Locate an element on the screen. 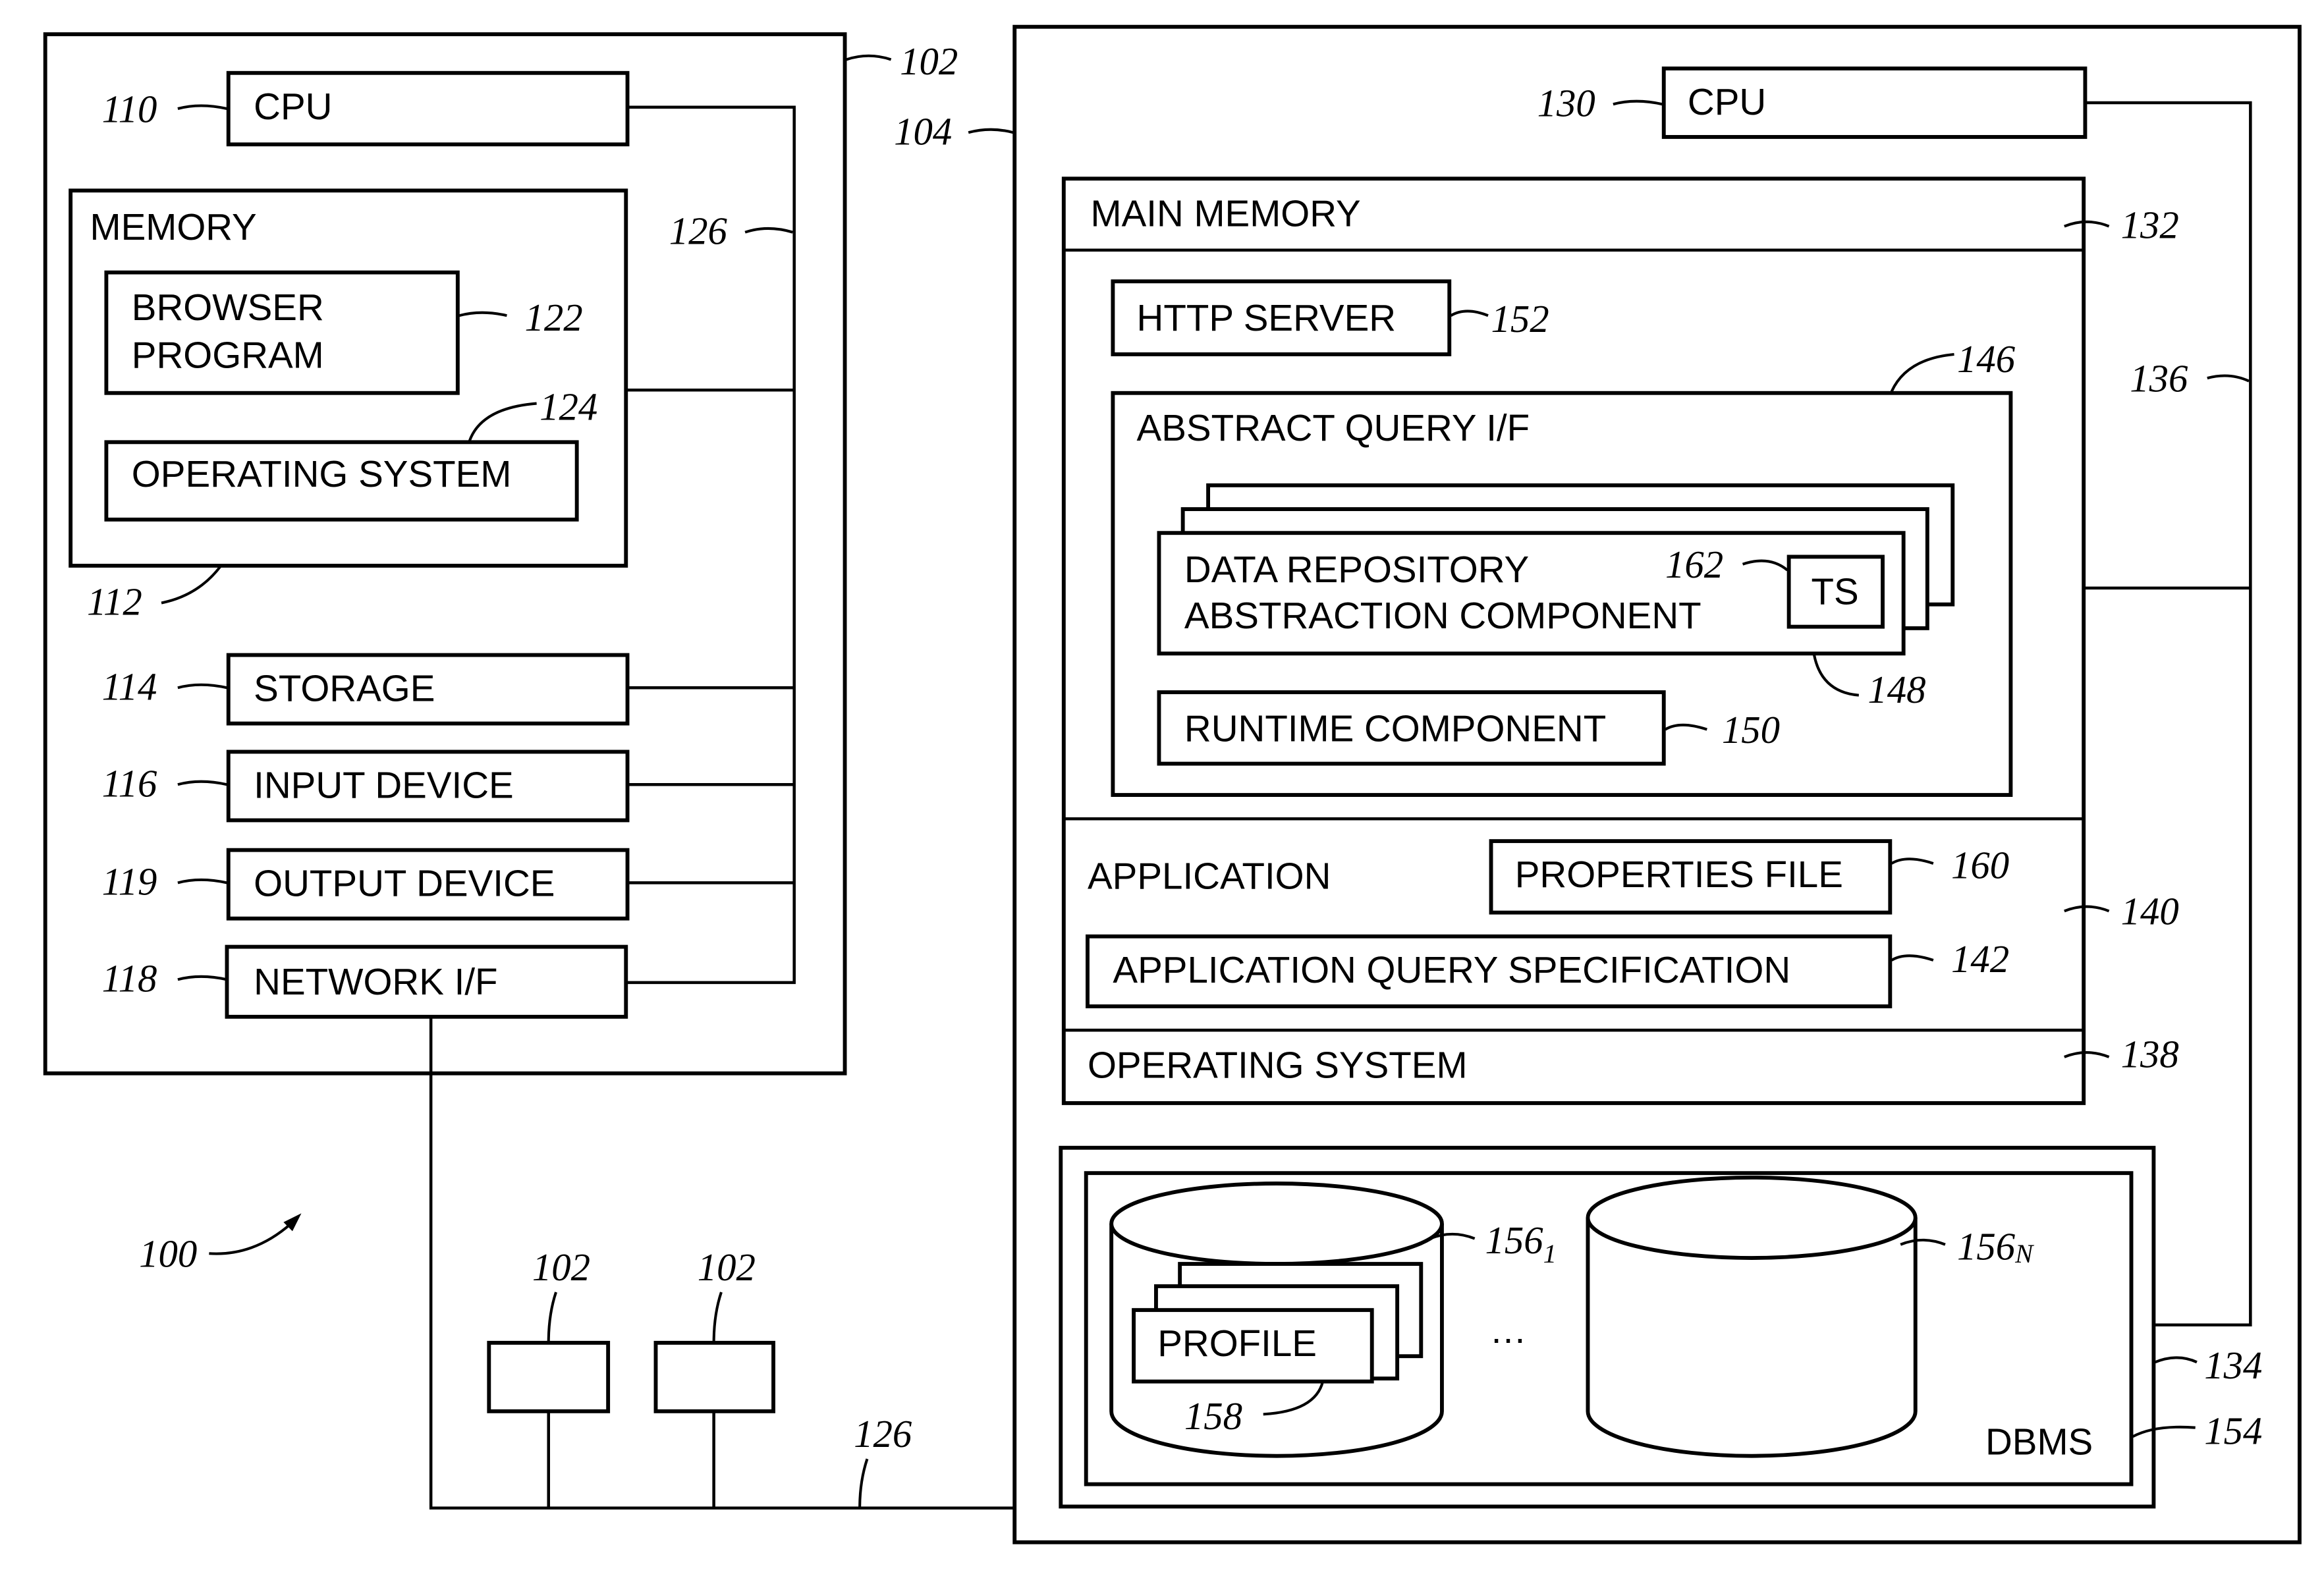 The width and height of the screenshot is (2324, 1578). ref-abstract-query-interface: 146 is located at coordinates (1986, 359).